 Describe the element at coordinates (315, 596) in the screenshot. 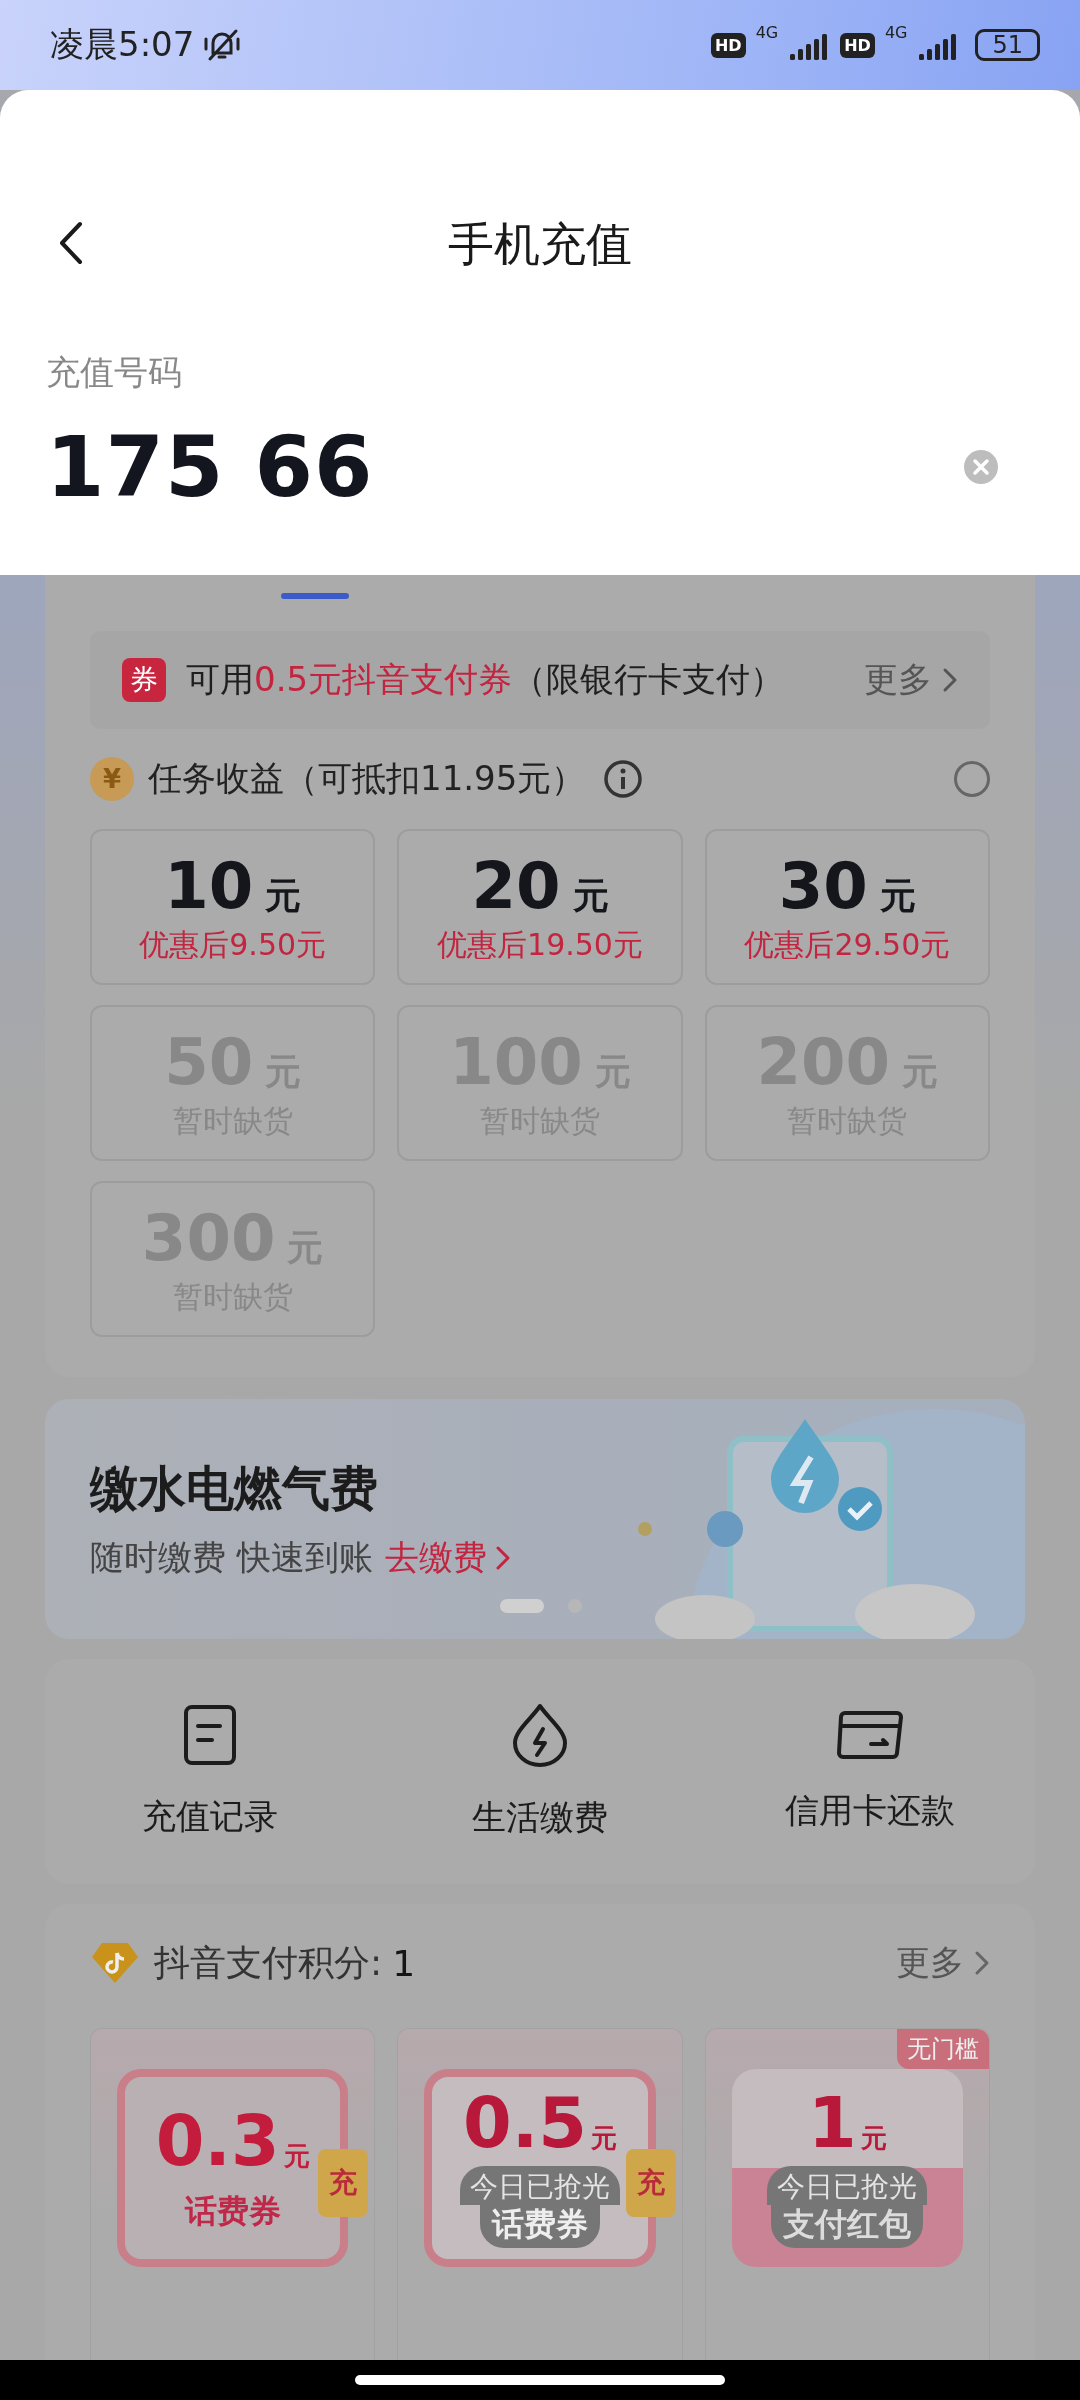

I see `tab-indicator` at that location.